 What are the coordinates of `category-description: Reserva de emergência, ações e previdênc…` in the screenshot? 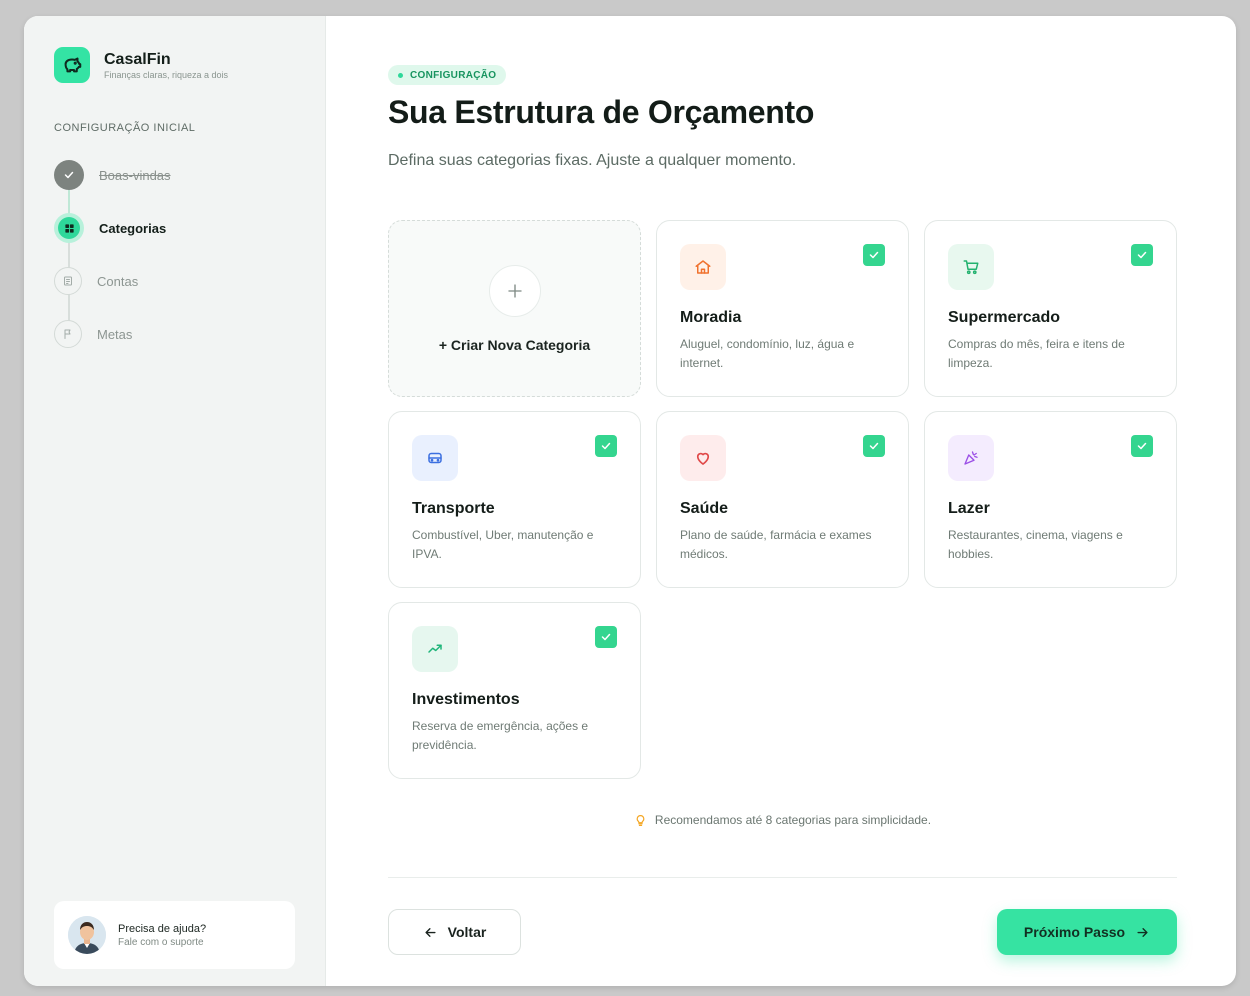 It's located at (500, 735).